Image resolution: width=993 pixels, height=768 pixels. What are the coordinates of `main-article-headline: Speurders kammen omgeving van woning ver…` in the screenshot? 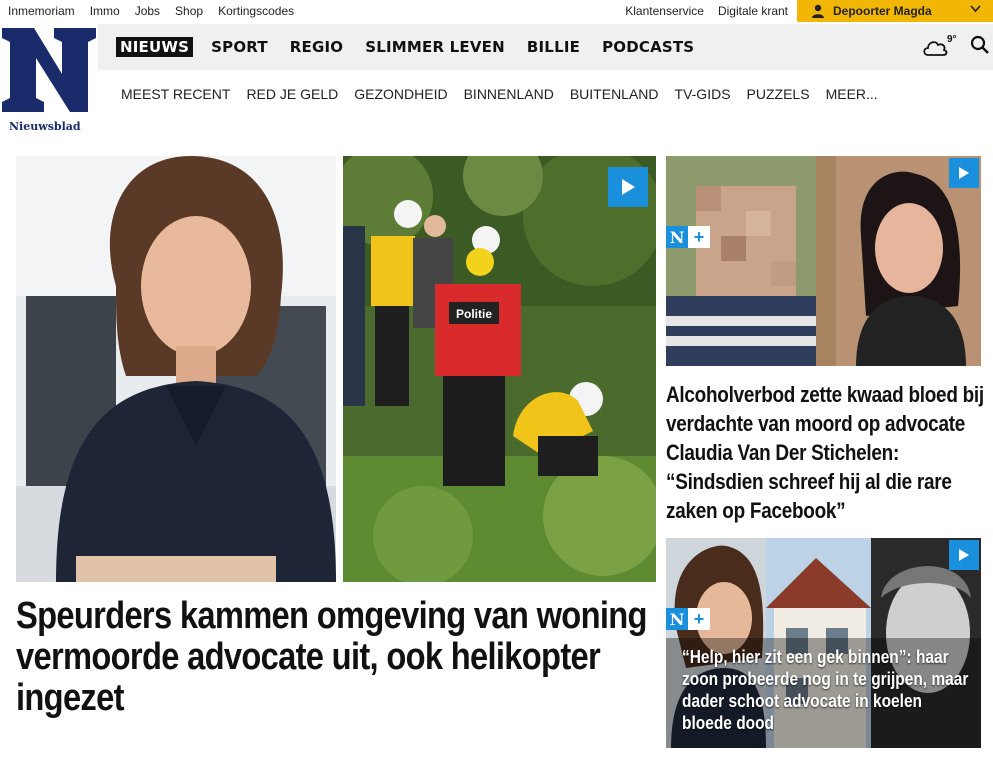 It's located at (336, 657).